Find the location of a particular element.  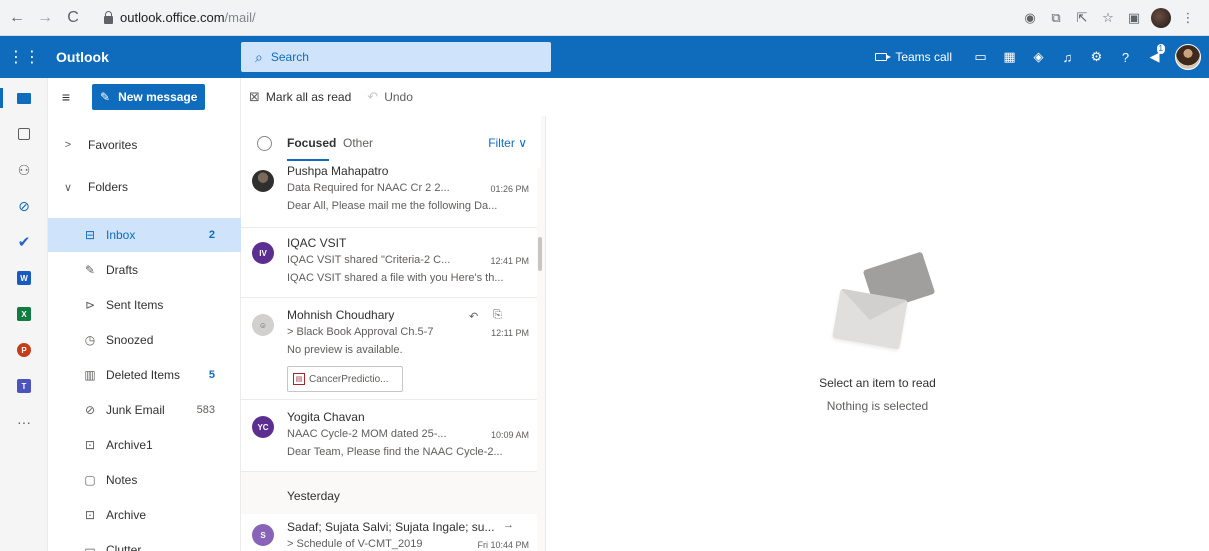

bookmark-star-icon: ☆ is located at coordinates (1108, 18).